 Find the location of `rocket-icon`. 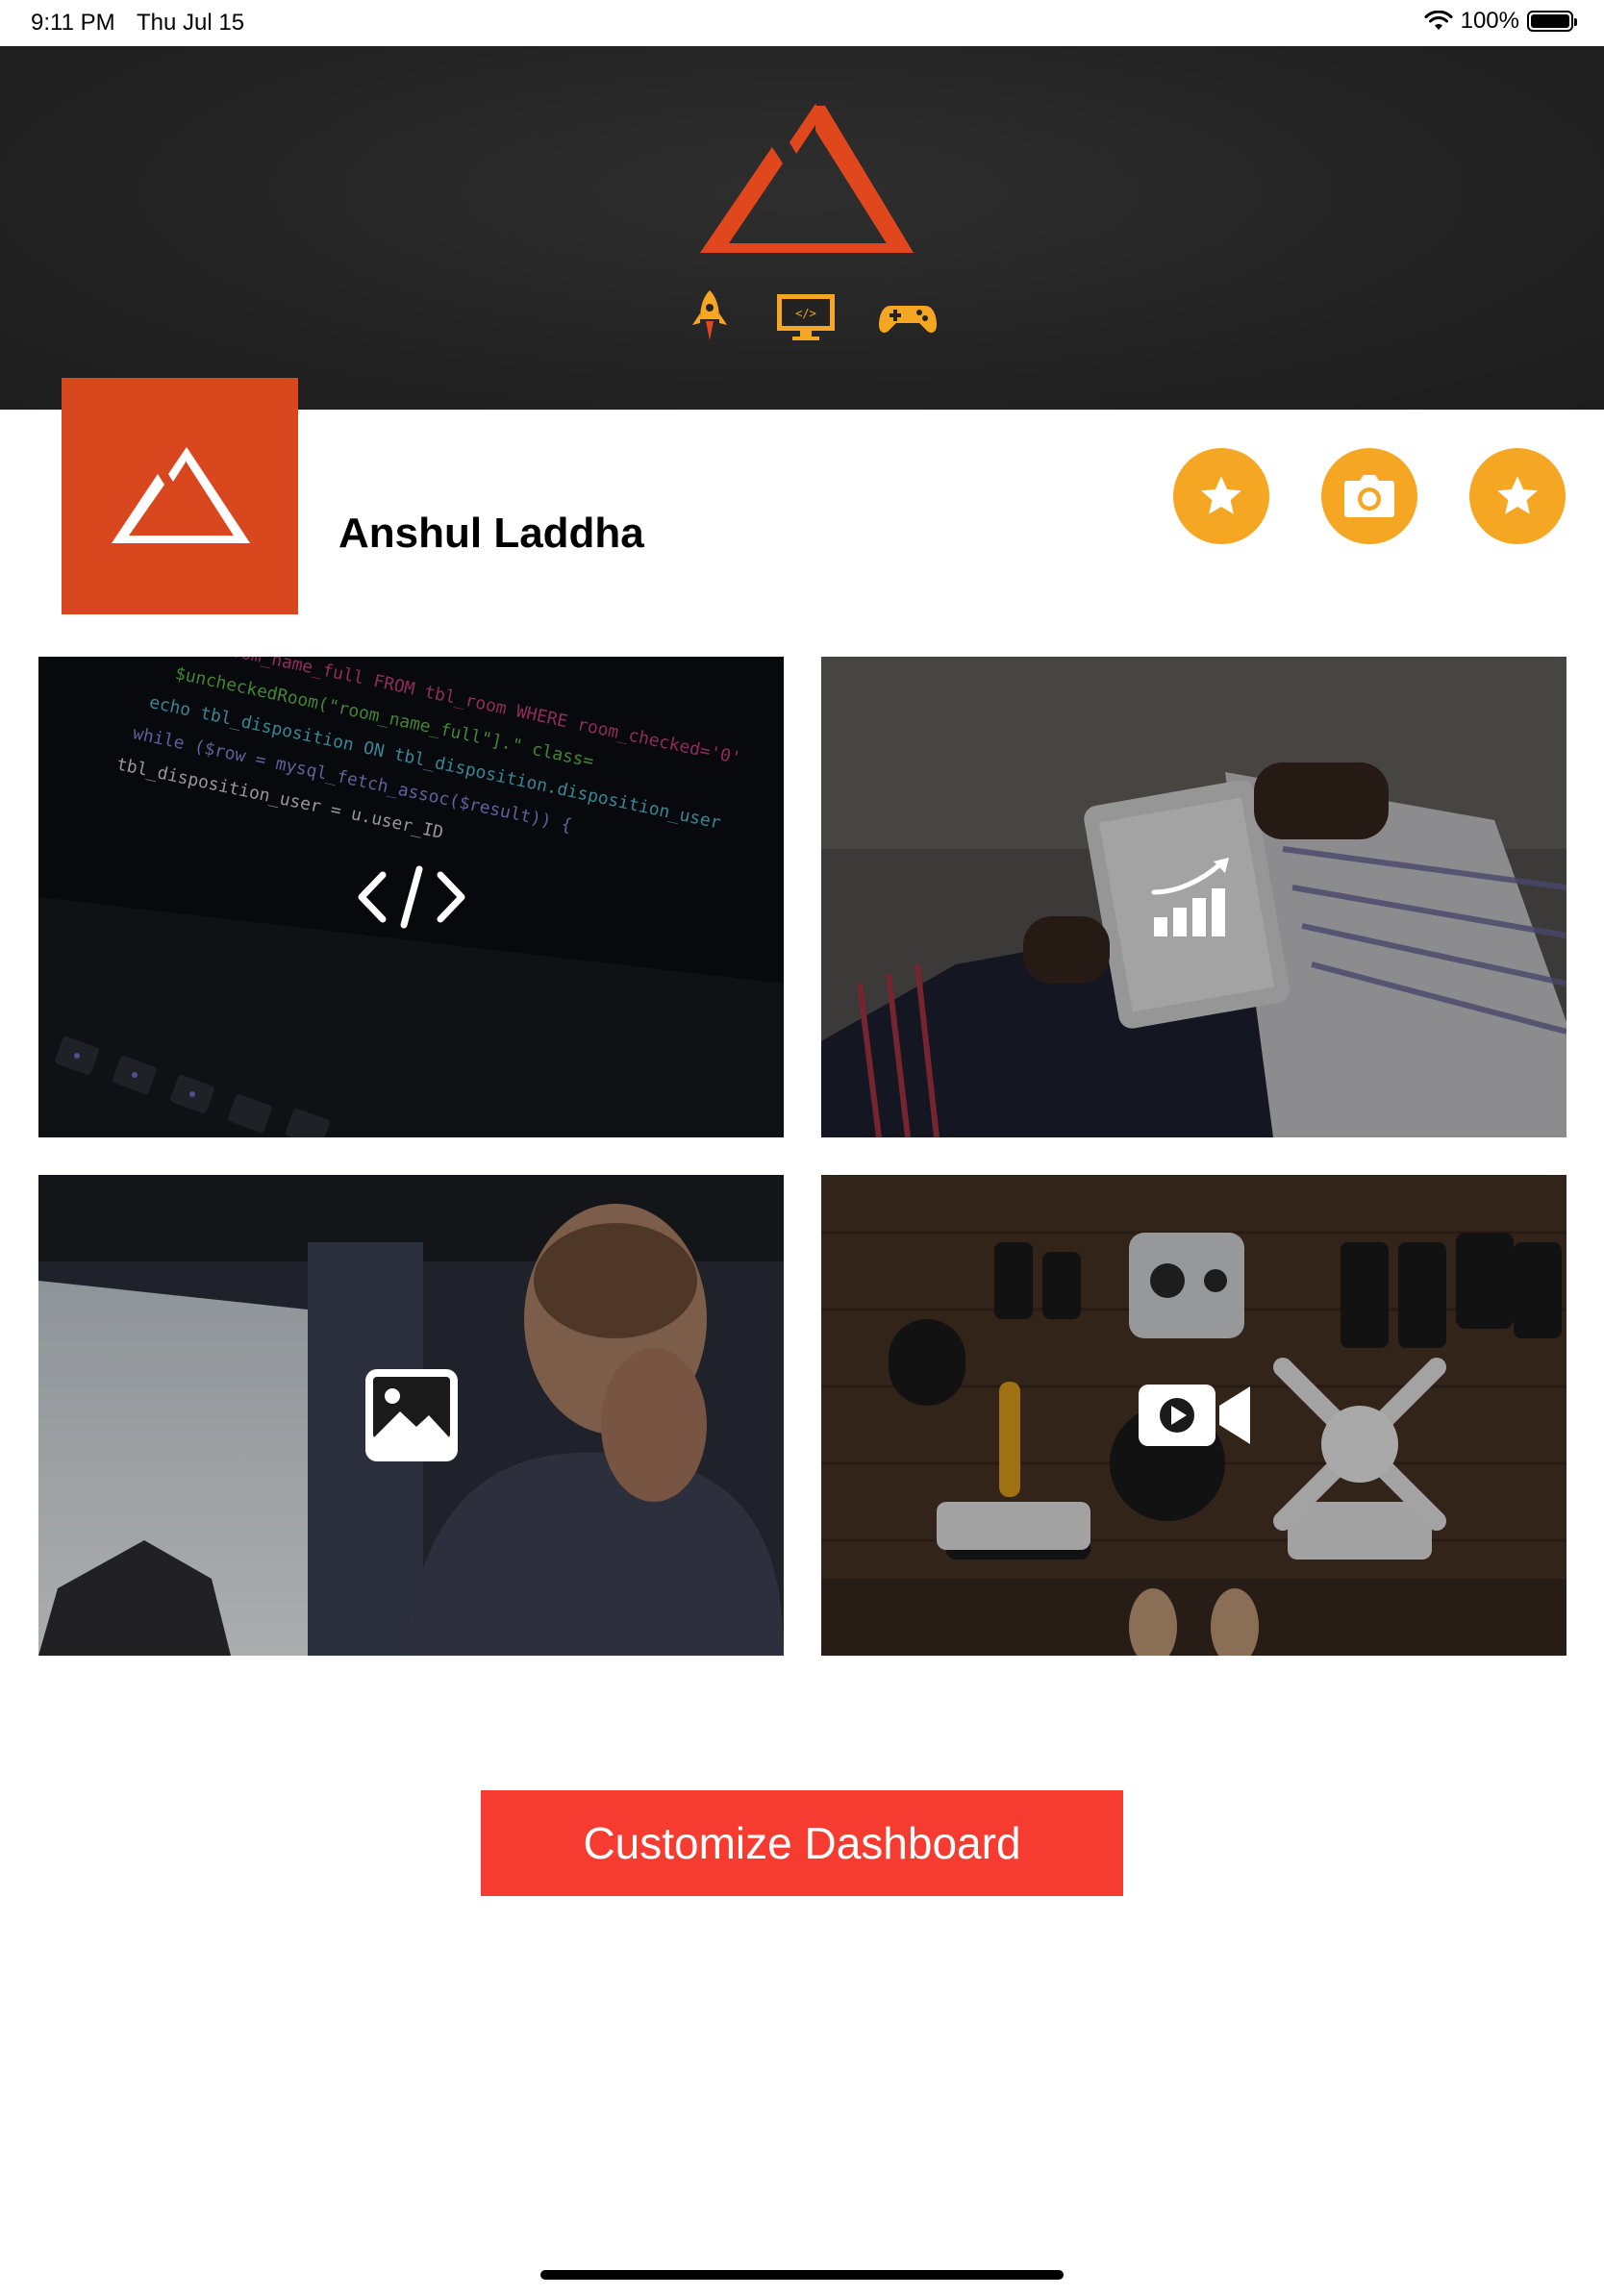

rocket-icon is located at coordinates (709, 317).